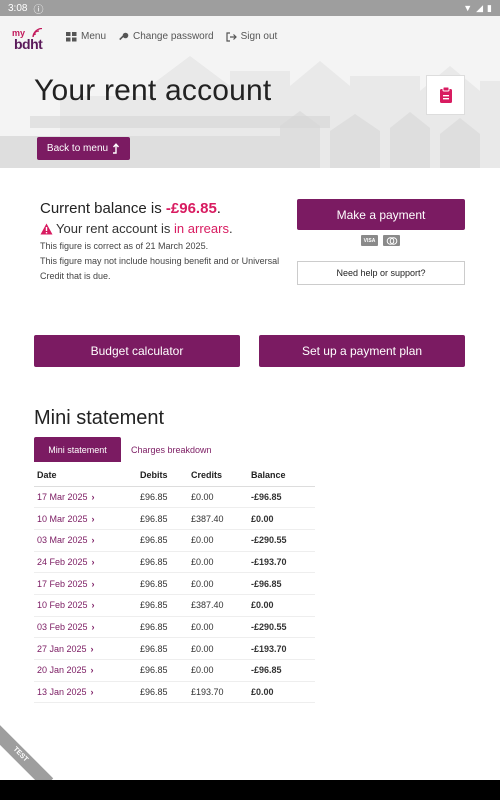 This screenshot has width=500, height=800. I want to click on row-balance: -£290.55, so click(281, 627).